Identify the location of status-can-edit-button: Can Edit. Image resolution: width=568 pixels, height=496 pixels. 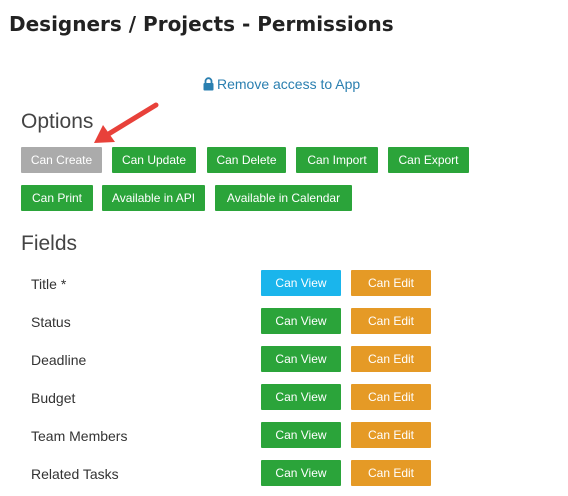
(391, 321).